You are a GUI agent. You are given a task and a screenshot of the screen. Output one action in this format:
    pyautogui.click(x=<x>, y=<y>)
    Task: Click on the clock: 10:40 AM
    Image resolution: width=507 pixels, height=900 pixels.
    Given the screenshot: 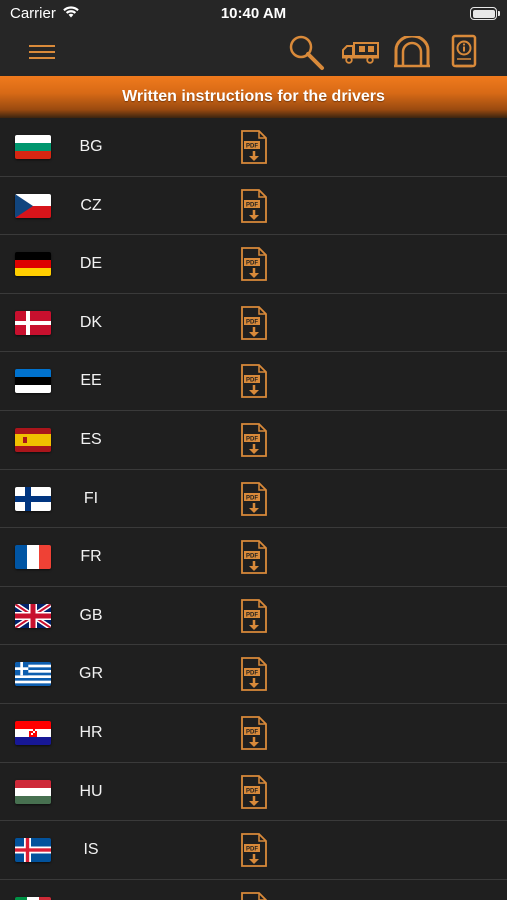 What is the action you would take?
    pyautogui.click(x=253, y=13)
    